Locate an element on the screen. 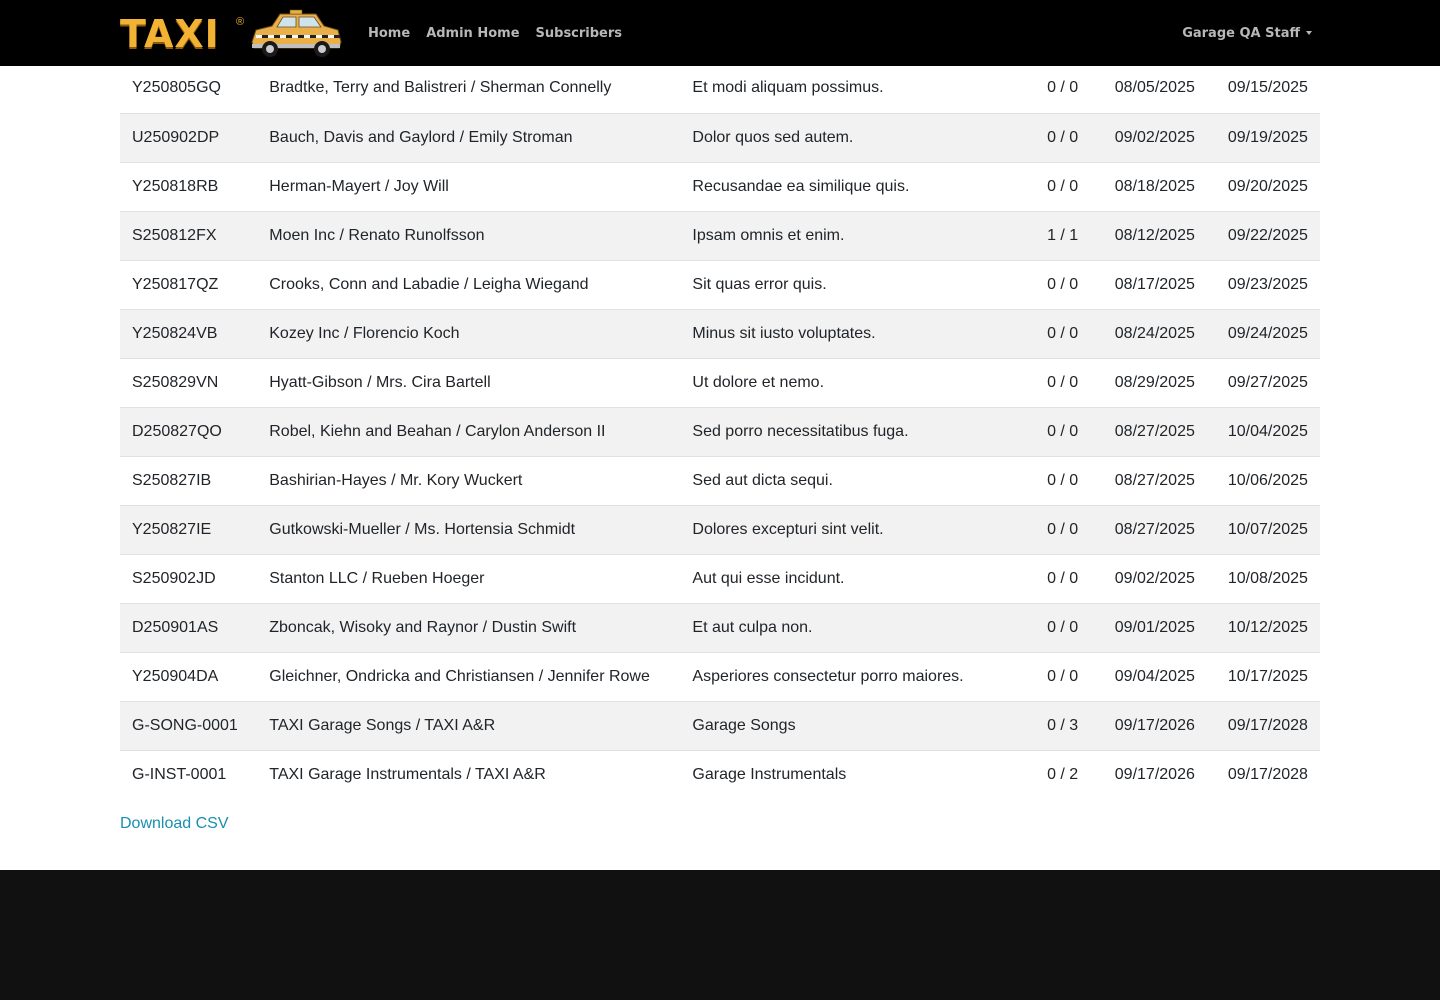  row-company-cell: Hyatt-Gibson / Mrs. Cira Bartell is located at coordinates (469, 382).